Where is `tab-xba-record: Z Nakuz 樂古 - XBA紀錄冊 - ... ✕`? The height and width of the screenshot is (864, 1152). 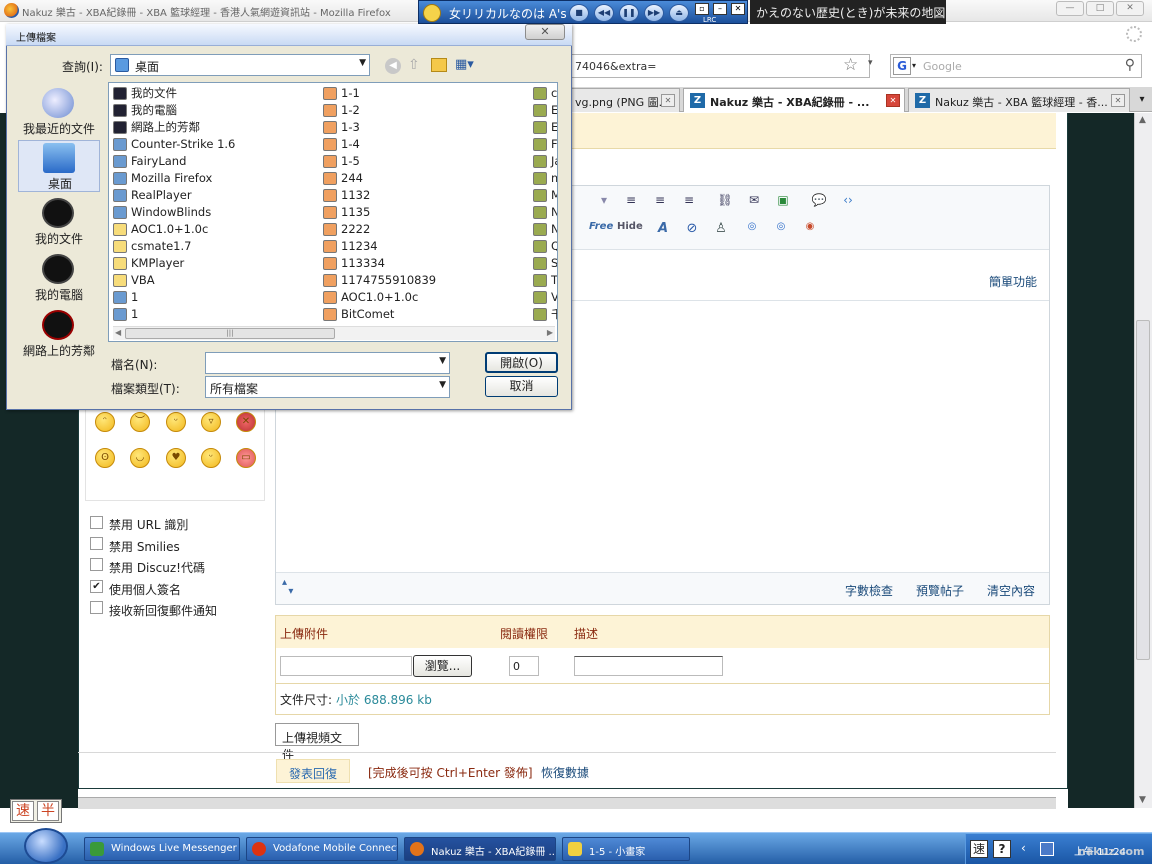
tab-xba-record: Z Nakuz 樂古 - XBA紀錄冊 - ... ✕ is located at coordinates (794, 100).